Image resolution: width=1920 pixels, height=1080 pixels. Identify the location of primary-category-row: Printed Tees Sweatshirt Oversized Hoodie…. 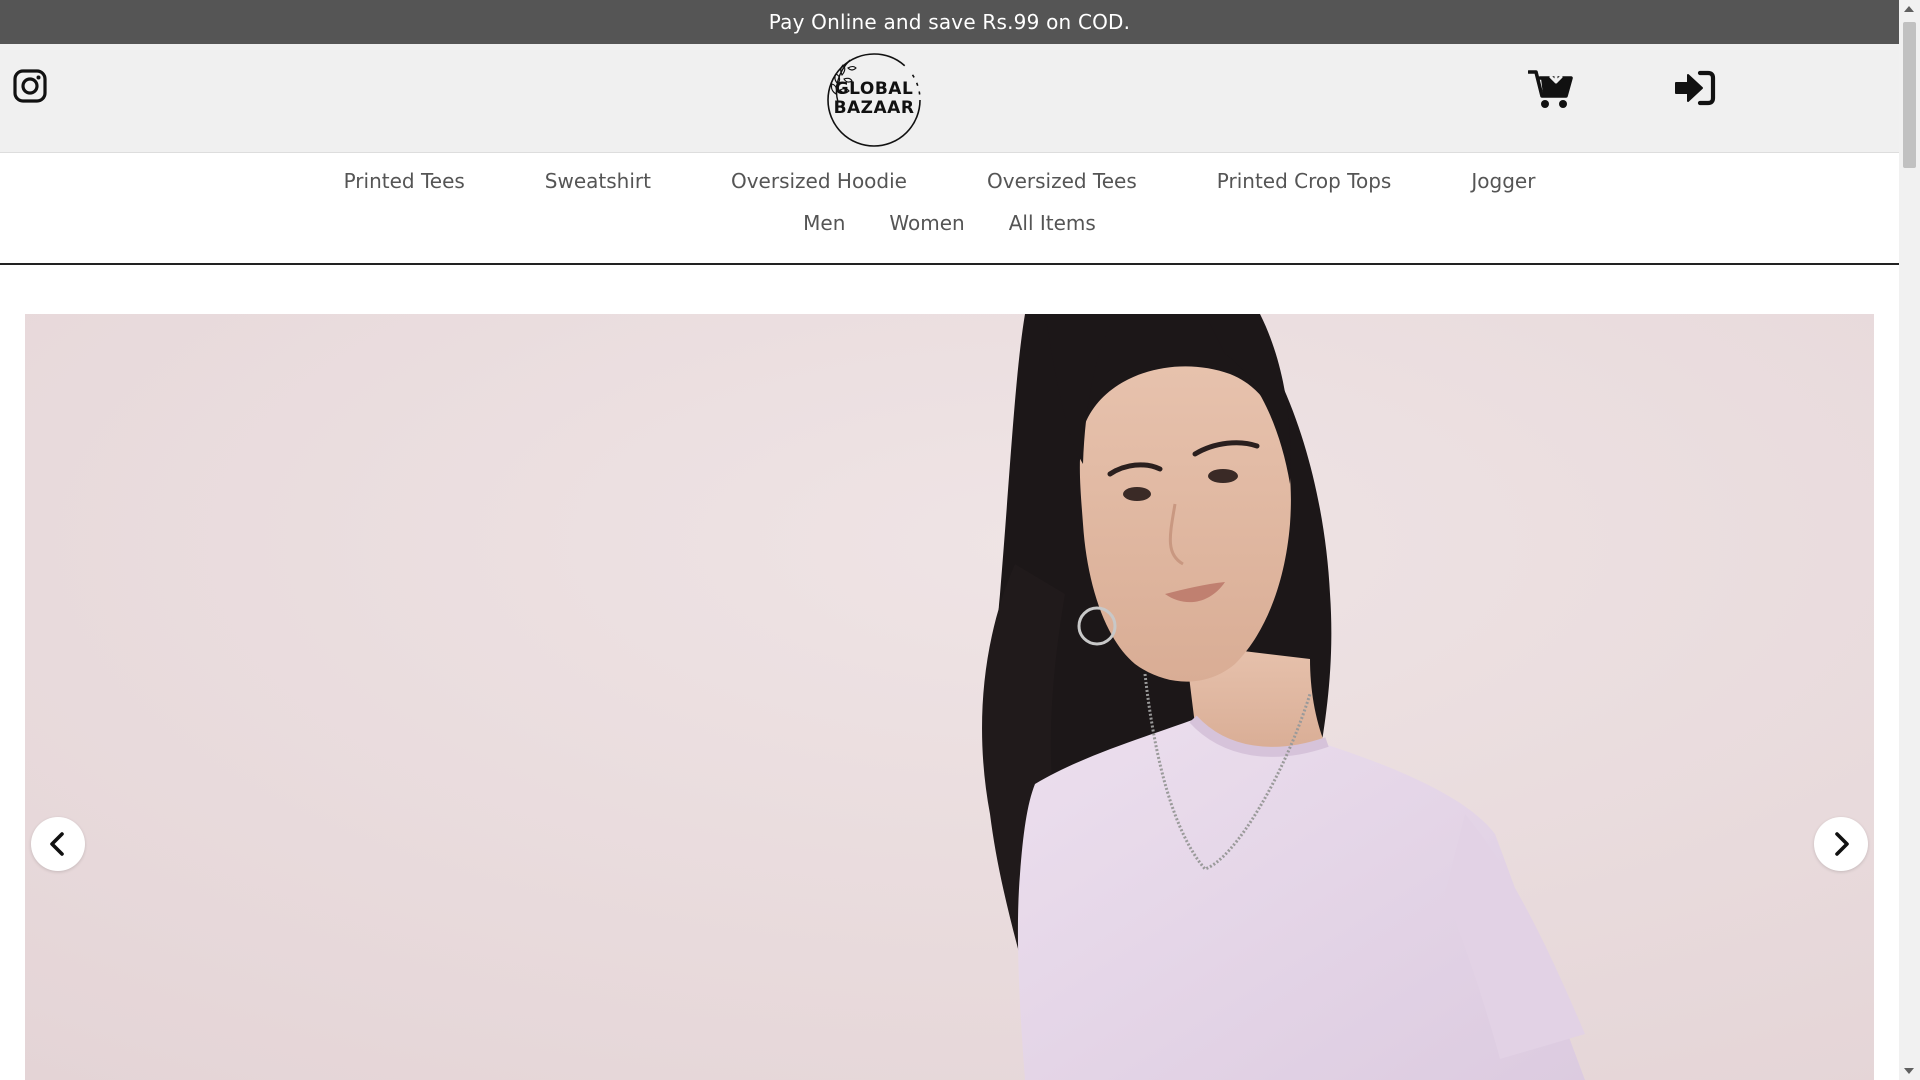
(949, 181).